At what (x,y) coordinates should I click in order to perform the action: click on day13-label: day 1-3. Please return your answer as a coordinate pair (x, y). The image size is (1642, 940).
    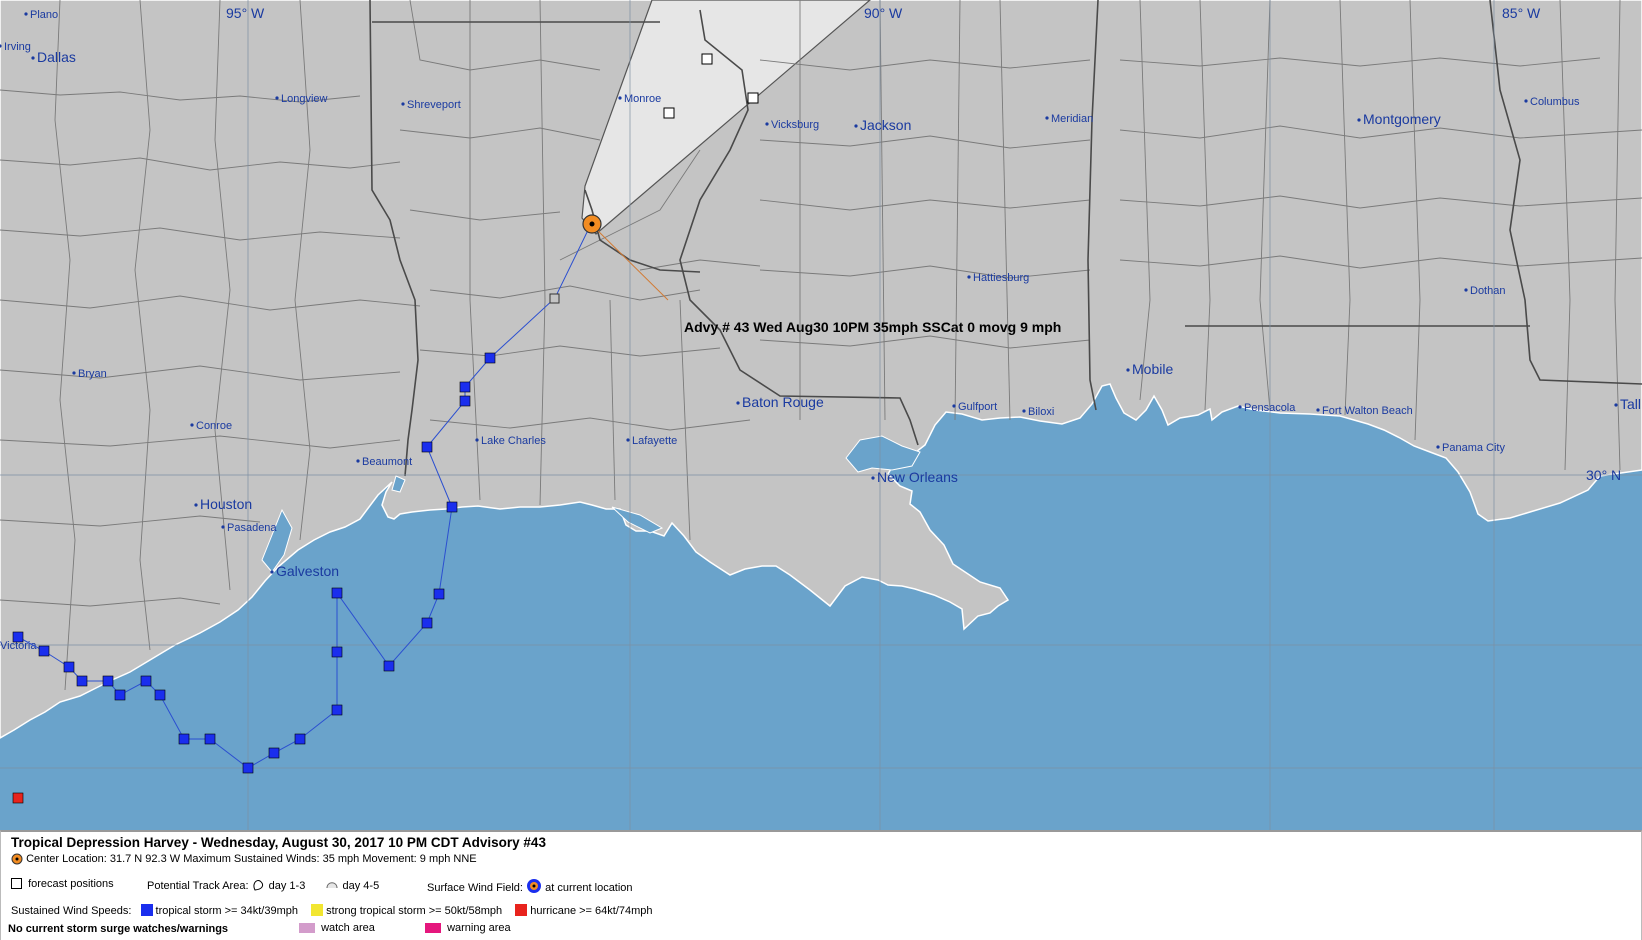
    Looking at the image, I should click on (287, 886).